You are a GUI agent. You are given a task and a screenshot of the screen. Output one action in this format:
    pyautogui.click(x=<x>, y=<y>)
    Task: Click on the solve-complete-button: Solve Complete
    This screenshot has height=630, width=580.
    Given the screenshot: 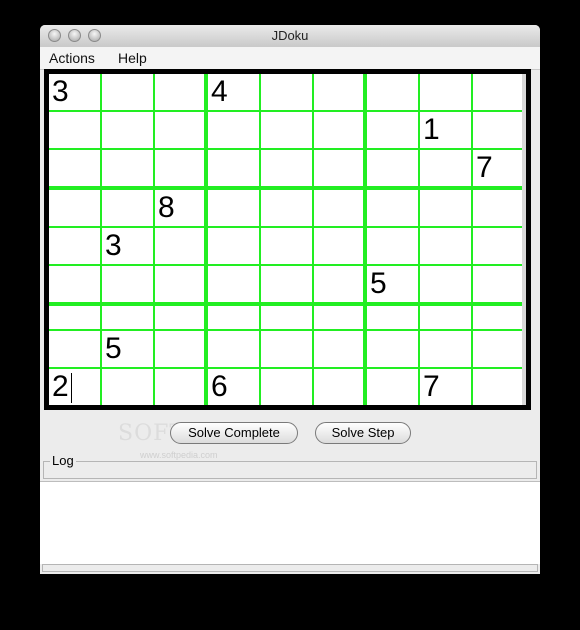 What is the action you would take?
    pyautogui.click(x=234, y=433)
    